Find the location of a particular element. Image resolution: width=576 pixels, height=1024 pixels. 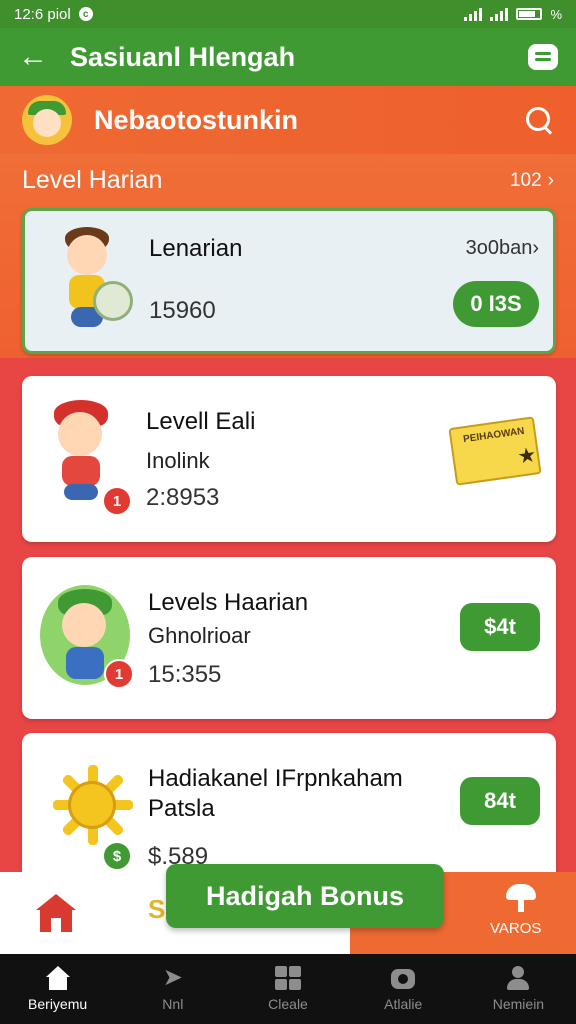

nav-item-grid: Cleale is located at coordinates (287, 989).